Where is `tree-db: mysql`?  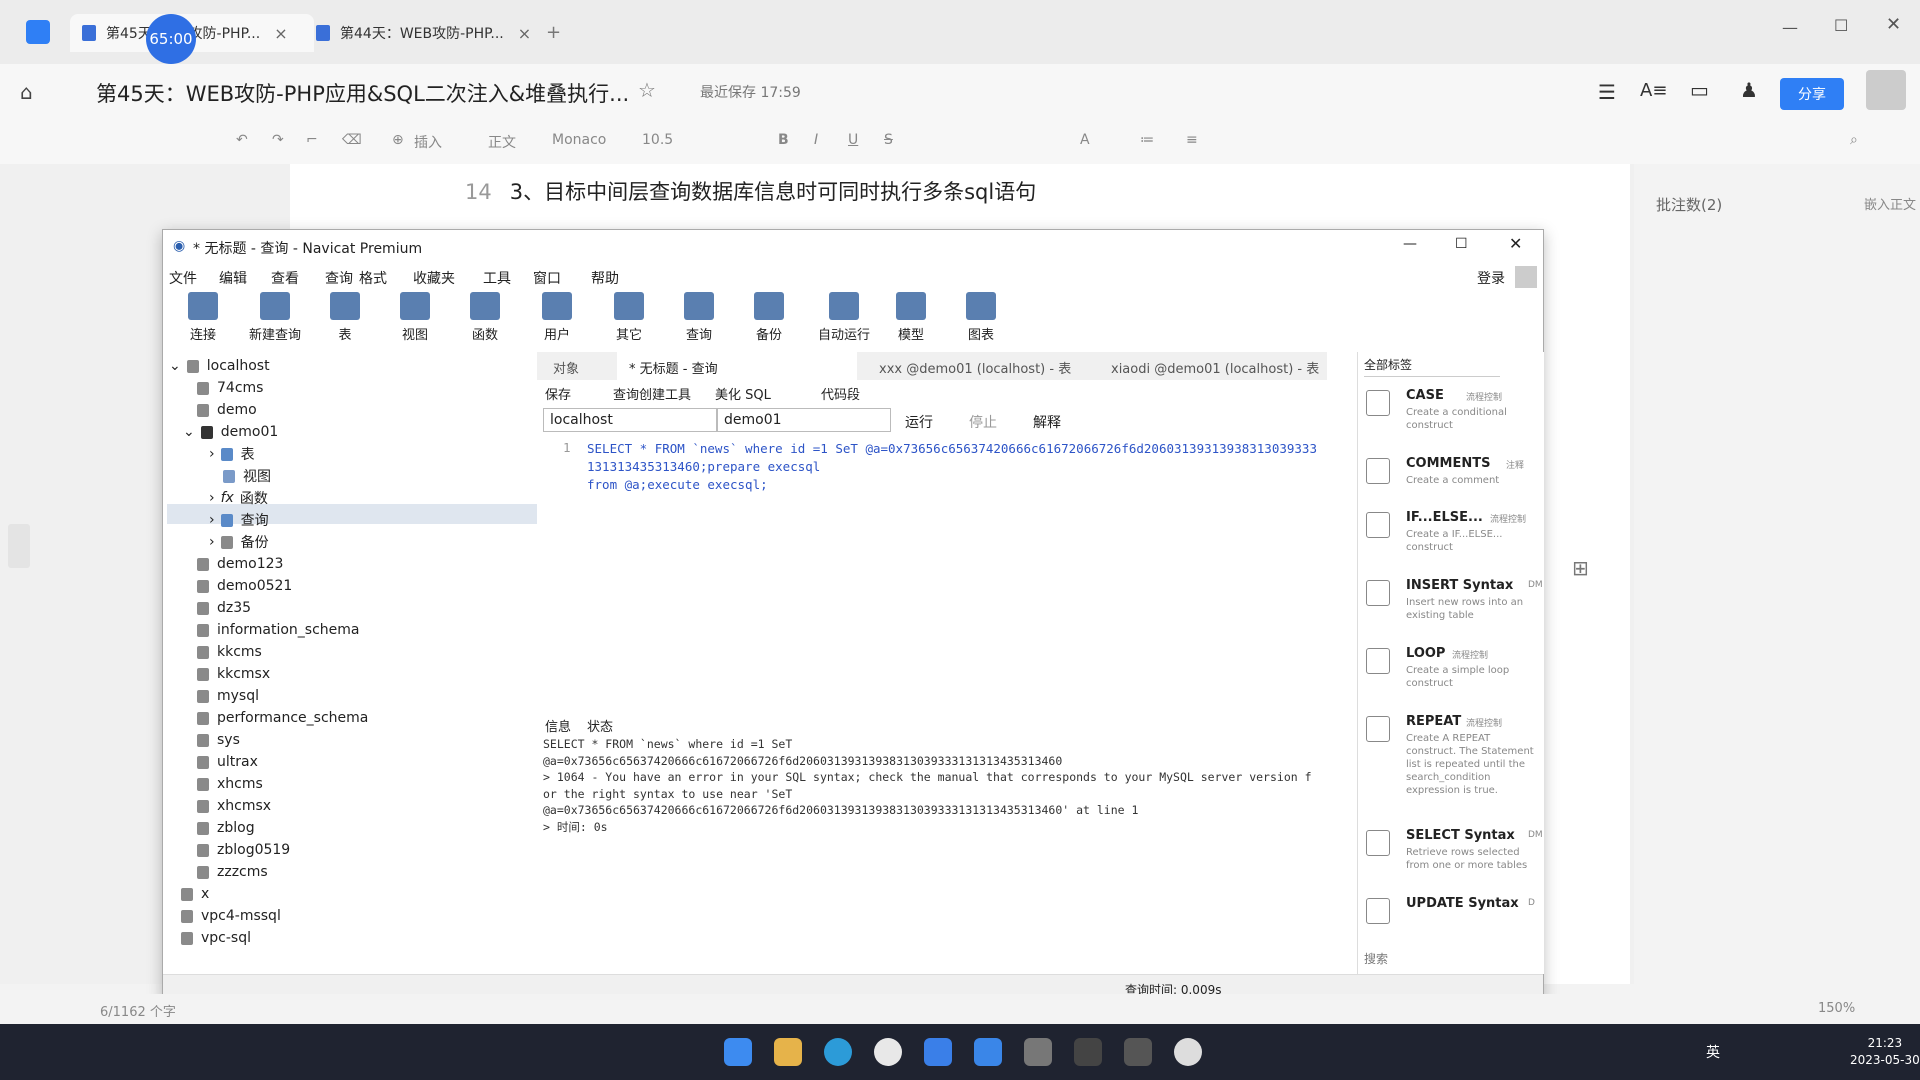
tree-db: mysql is located at coordinates (228, 696).